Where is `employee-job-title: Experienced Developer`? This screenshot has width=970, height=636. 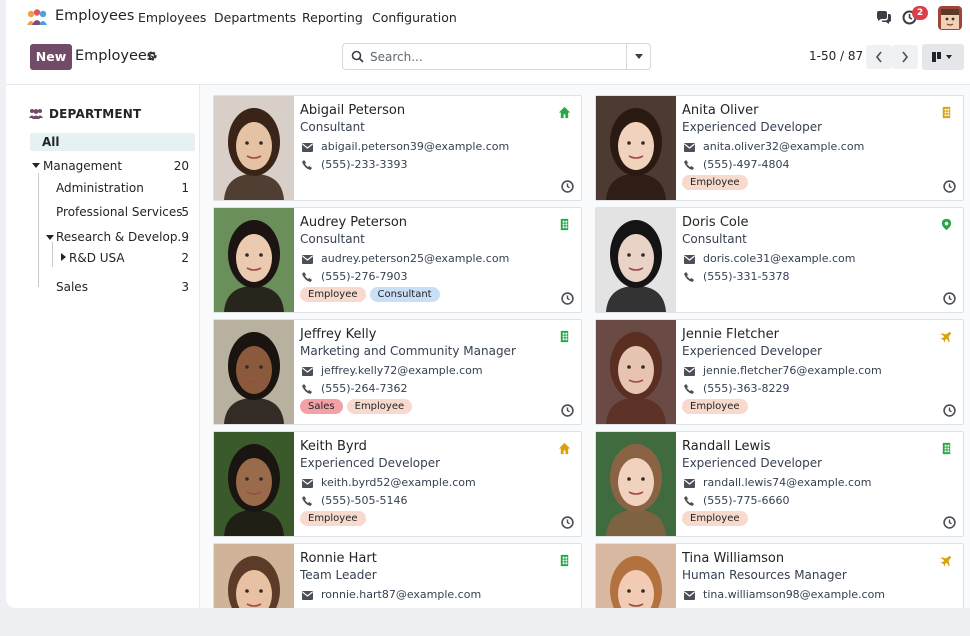 employee-job-title: Experienced Developer is located at coordinates (752, 351).